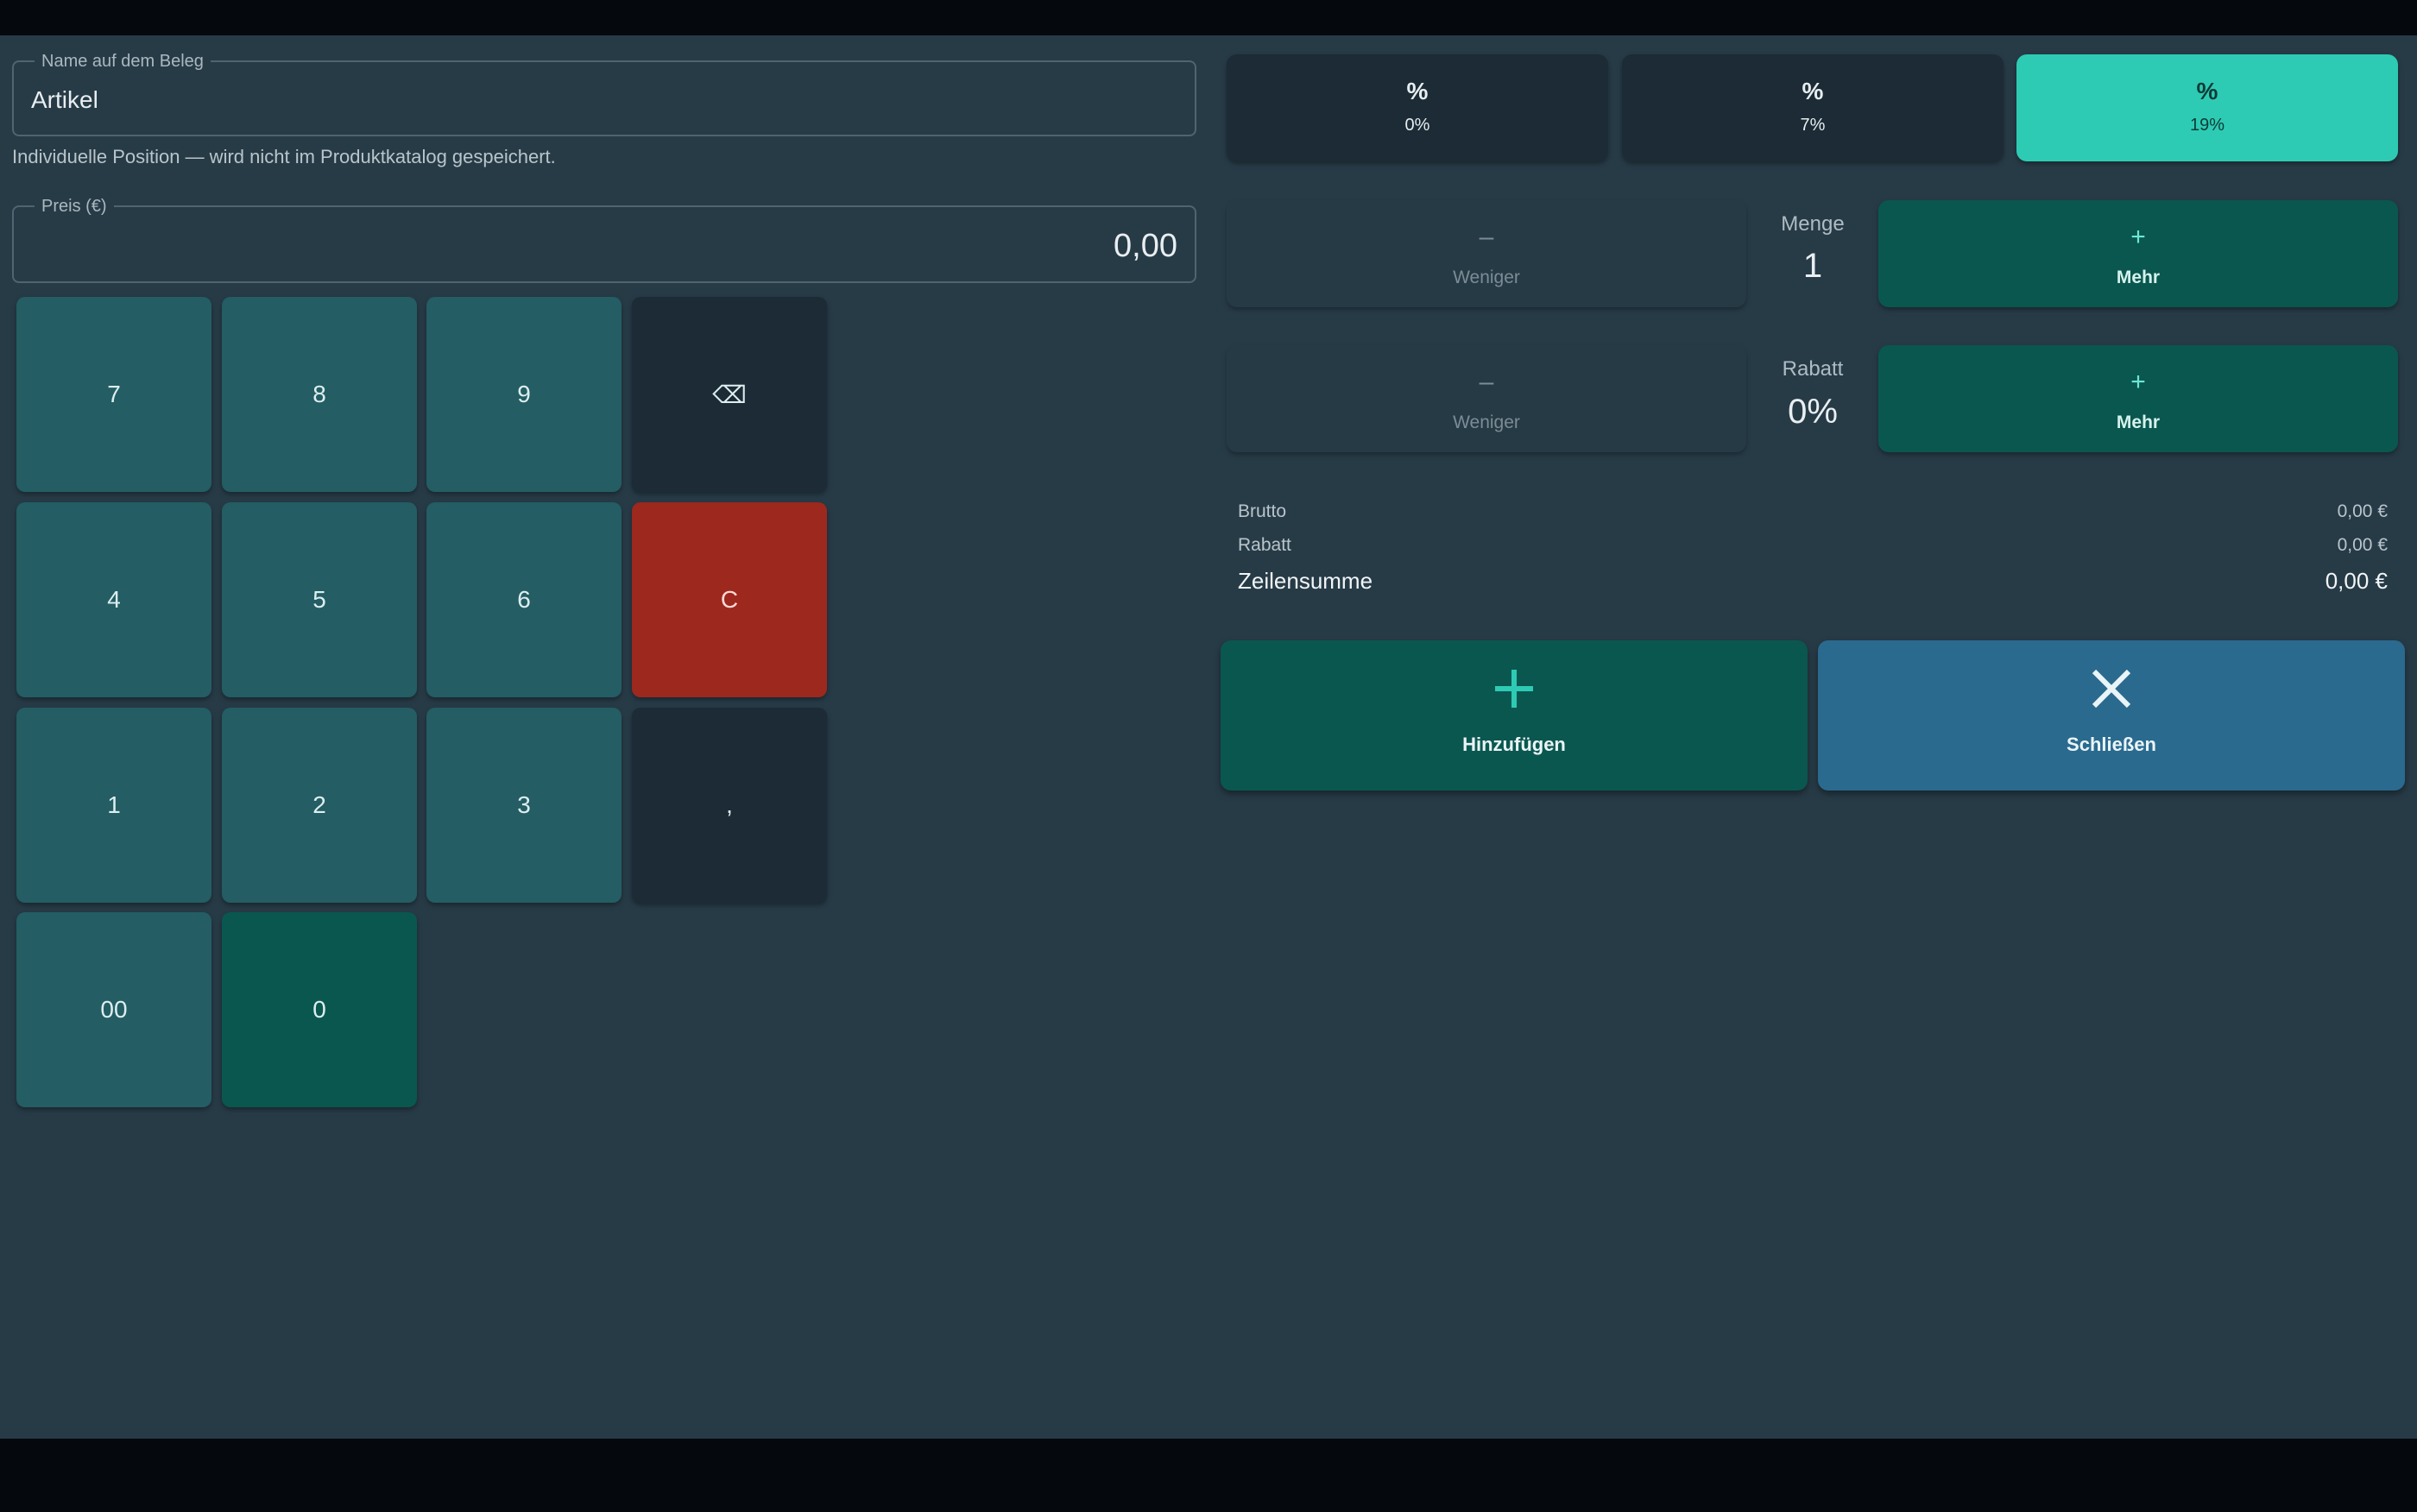  What do you see at coordinates (319, 600) in the screenshot?
I see `key-5: 5` at bounding box center [319, 600].